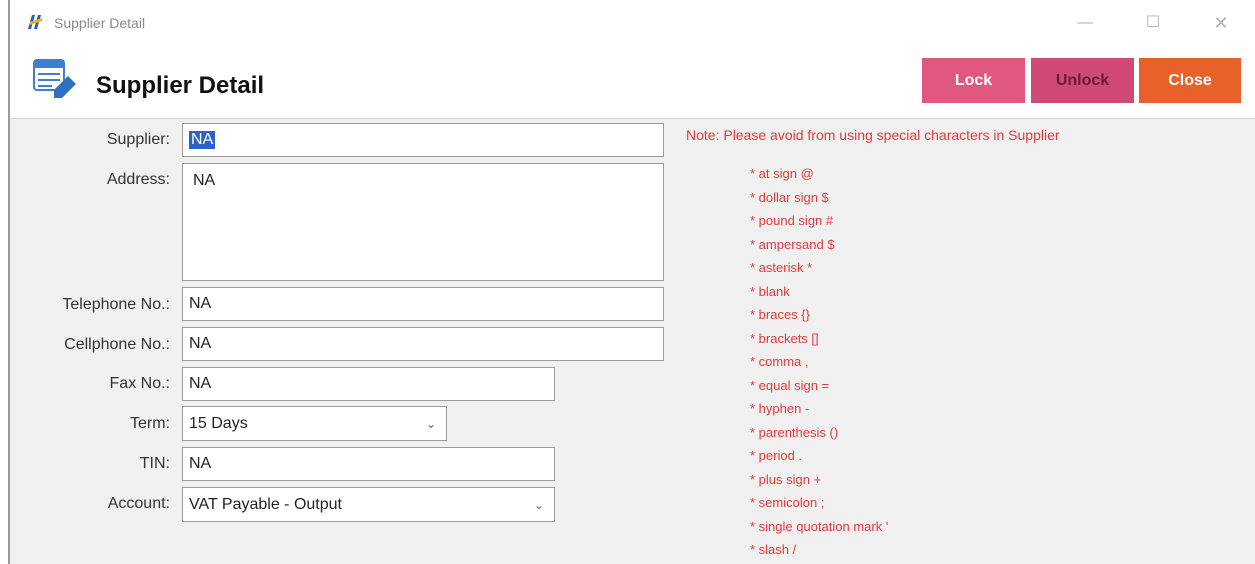  I want to click on tin-label: TIN:, so click(154, 463).